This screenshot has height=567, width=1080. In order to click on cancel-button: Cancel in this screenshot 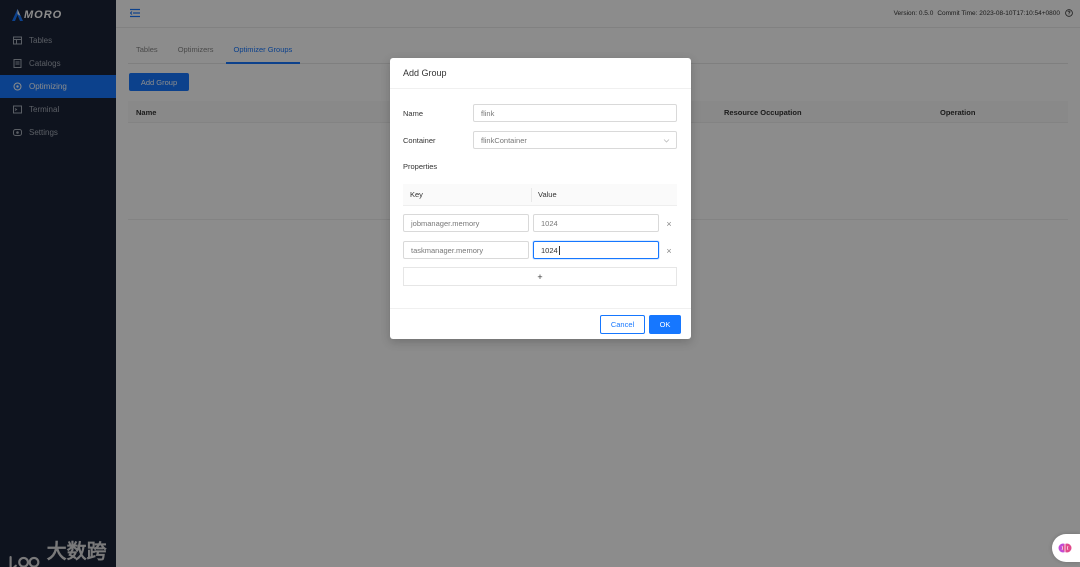, I will do `click(622, 324)`.